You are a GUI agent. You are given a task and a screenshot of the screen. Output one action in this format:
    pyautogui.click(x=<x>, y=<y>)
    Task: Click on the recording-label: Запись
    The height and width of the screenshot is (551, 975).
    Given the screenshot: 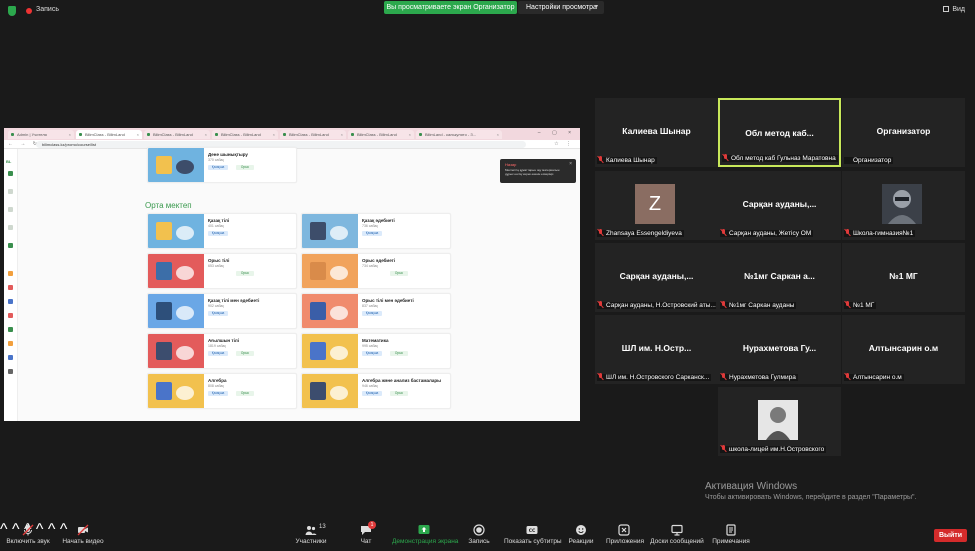 What is the action you would take?
    pyautogui.click(x=47, y=9)
    